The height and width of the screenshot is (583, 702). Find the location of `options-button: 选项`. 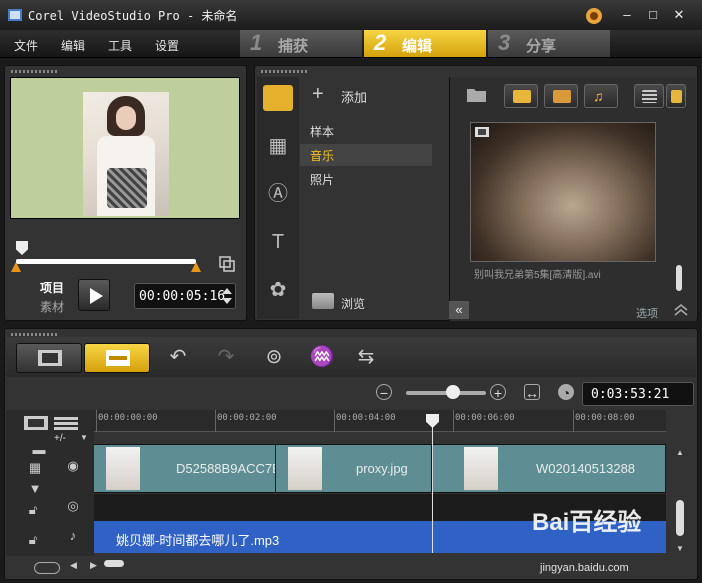

options-button: 选项 is located at coordinates (647, 313).